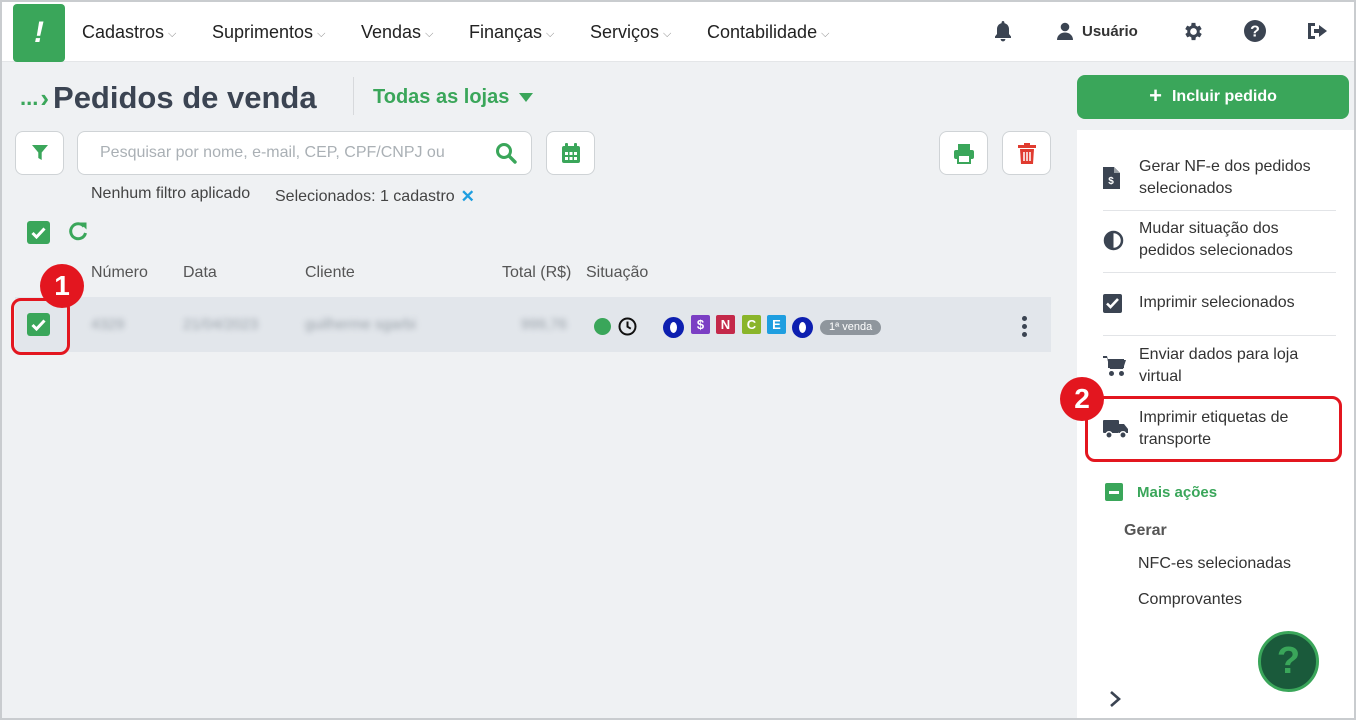  I want to click on row-actions-menu-icon, so click(1024, 326).